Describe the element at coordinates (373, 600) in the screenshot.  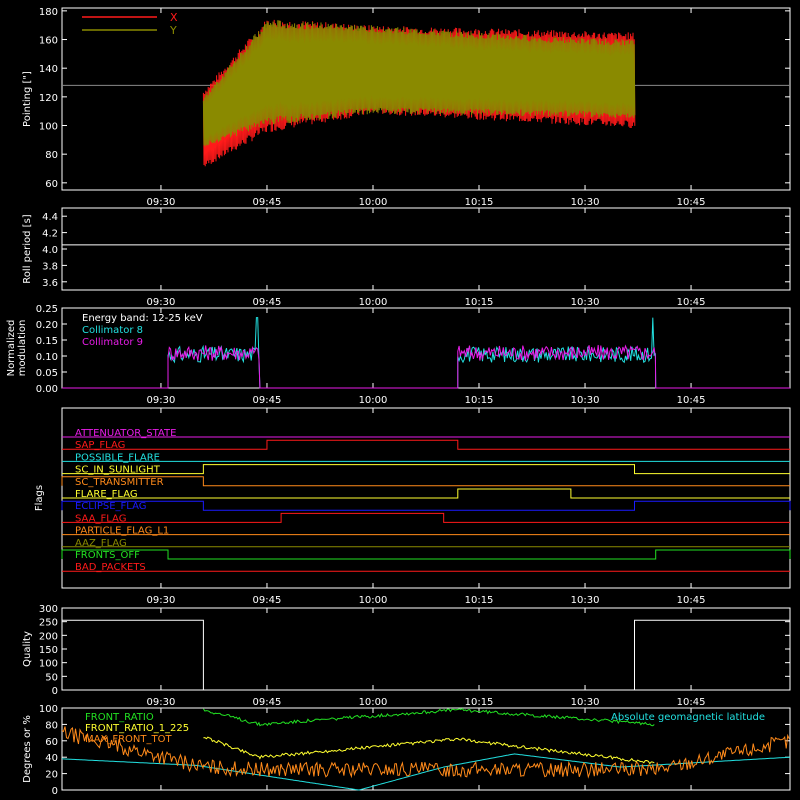
I see `flags-xtick-label: 10:00` at that location.